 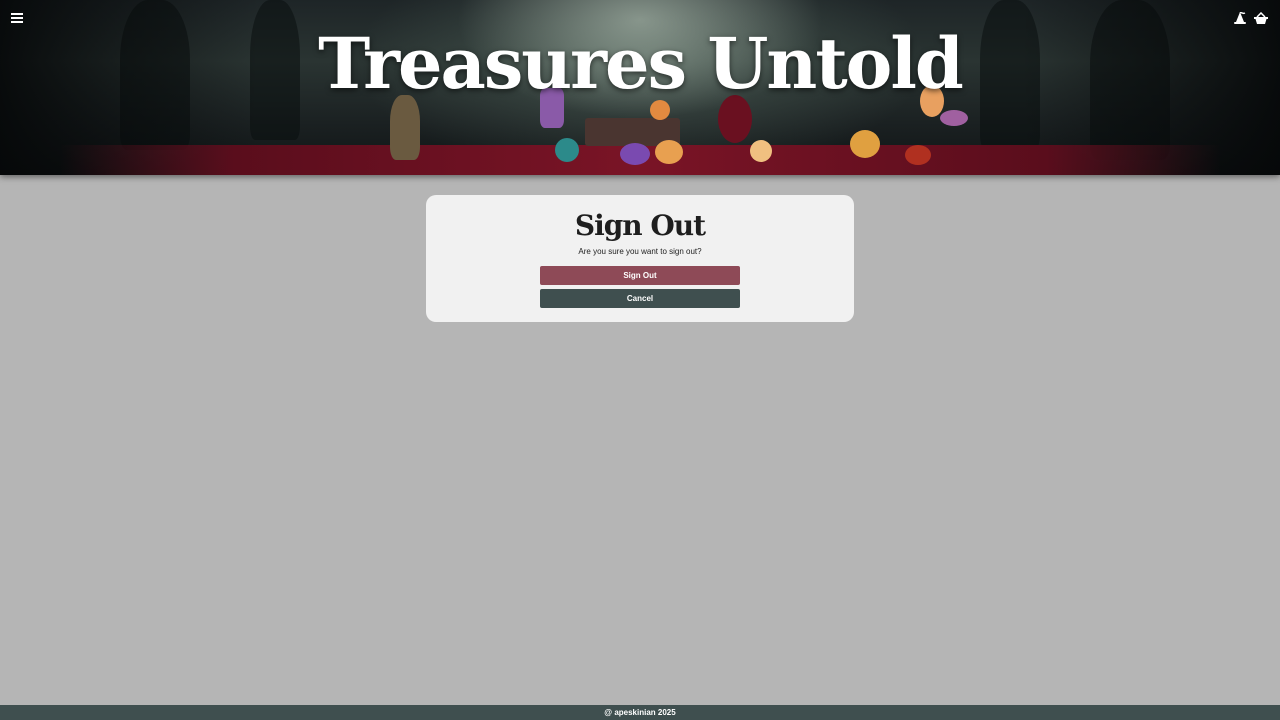 I want to click on cancel-button: Cancel, so click(x=640, y=298).